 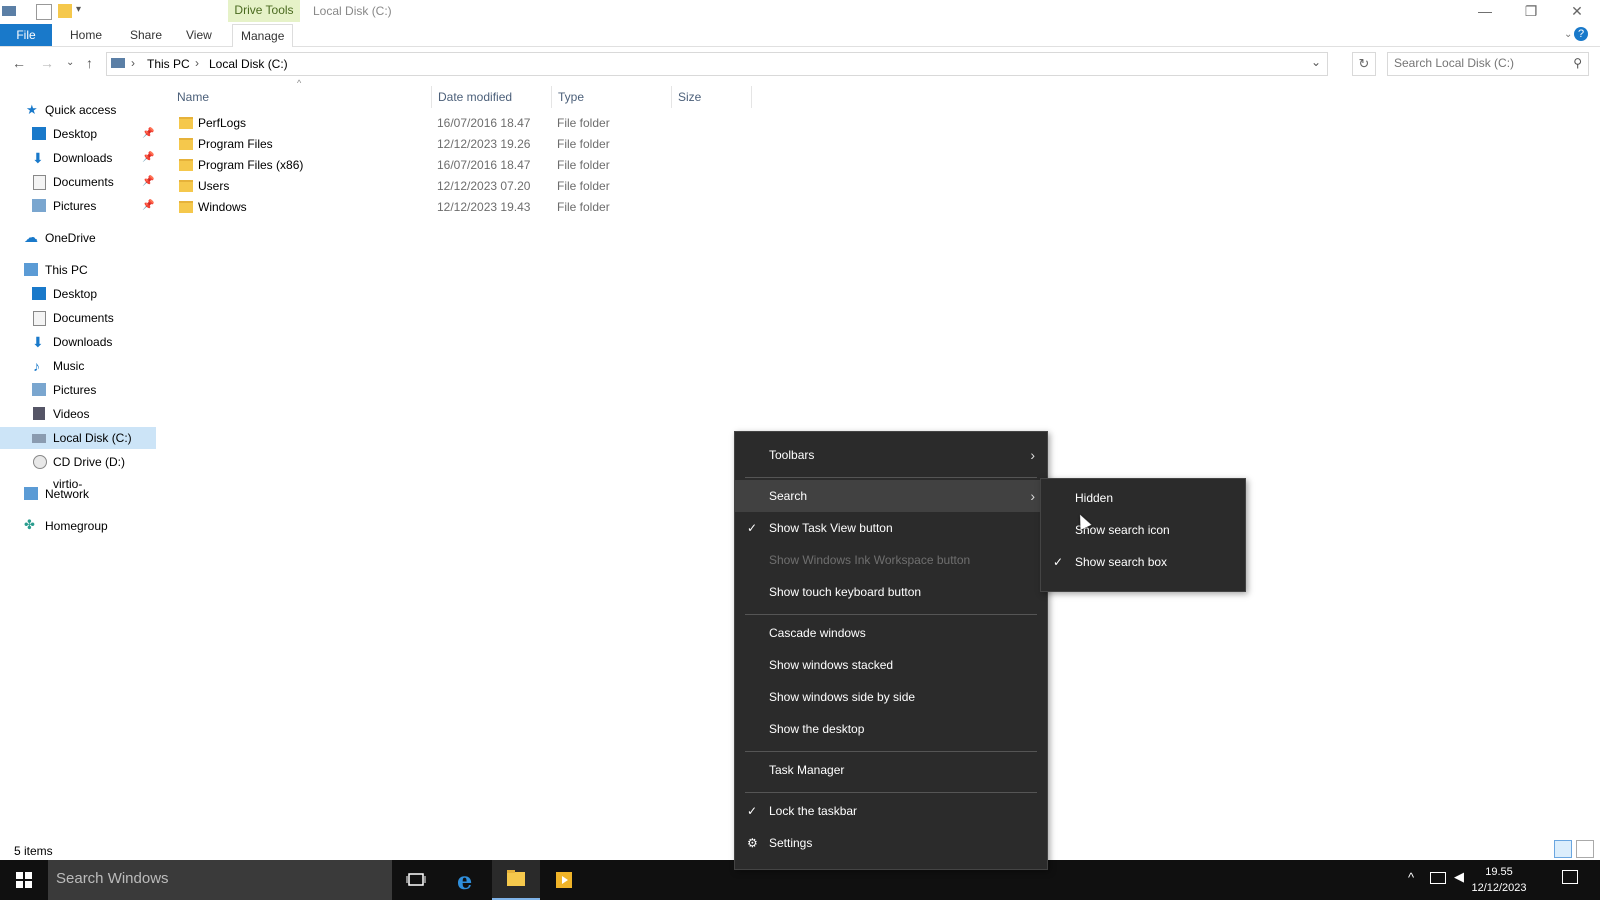 I want to click on column-header-size: Size, so click(x=689, y=97).